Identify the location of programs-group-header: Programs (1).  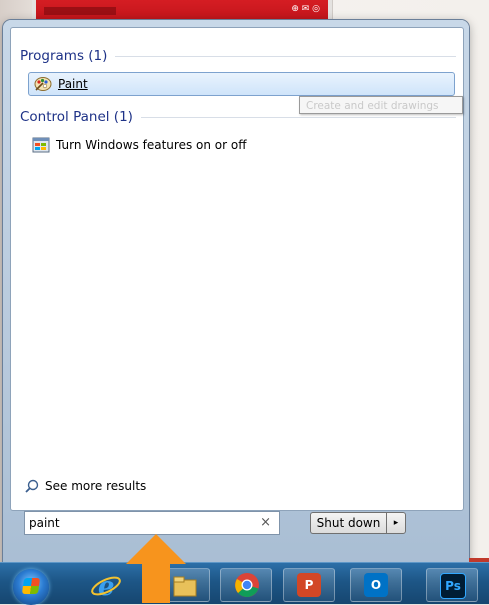
(238, 56).